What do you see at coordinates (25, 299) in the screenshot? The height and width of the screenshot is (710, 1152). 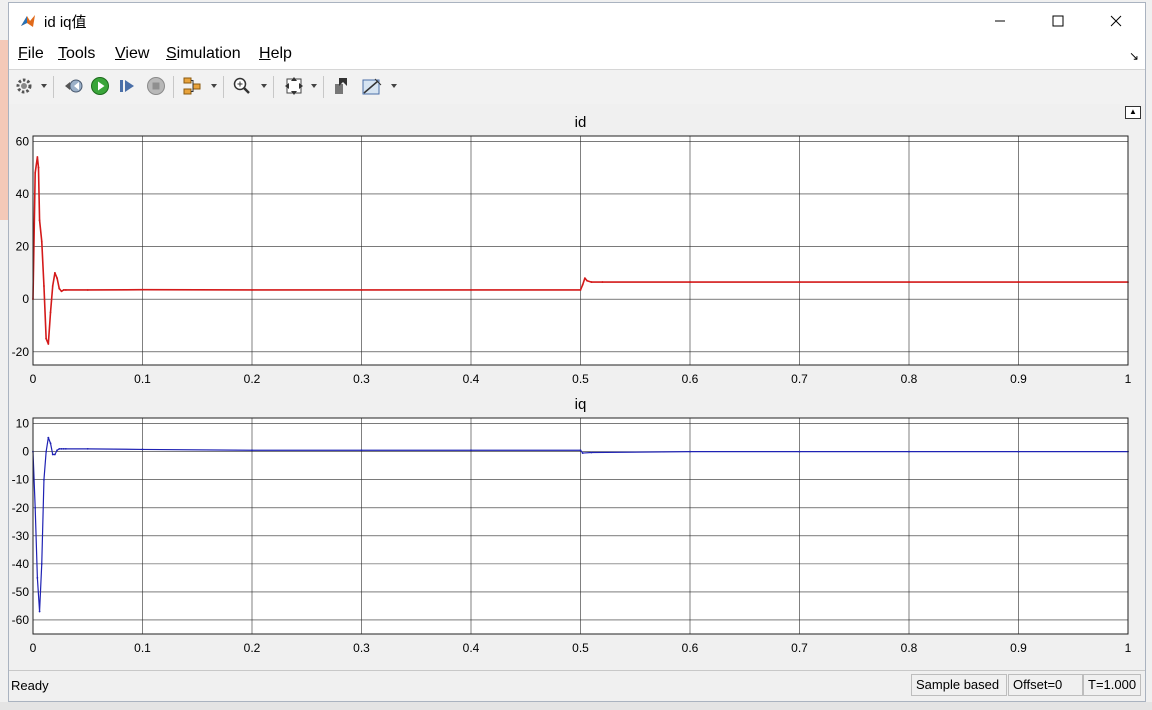 I see `y-tick-label: 0` at bounding box center [25, 299].